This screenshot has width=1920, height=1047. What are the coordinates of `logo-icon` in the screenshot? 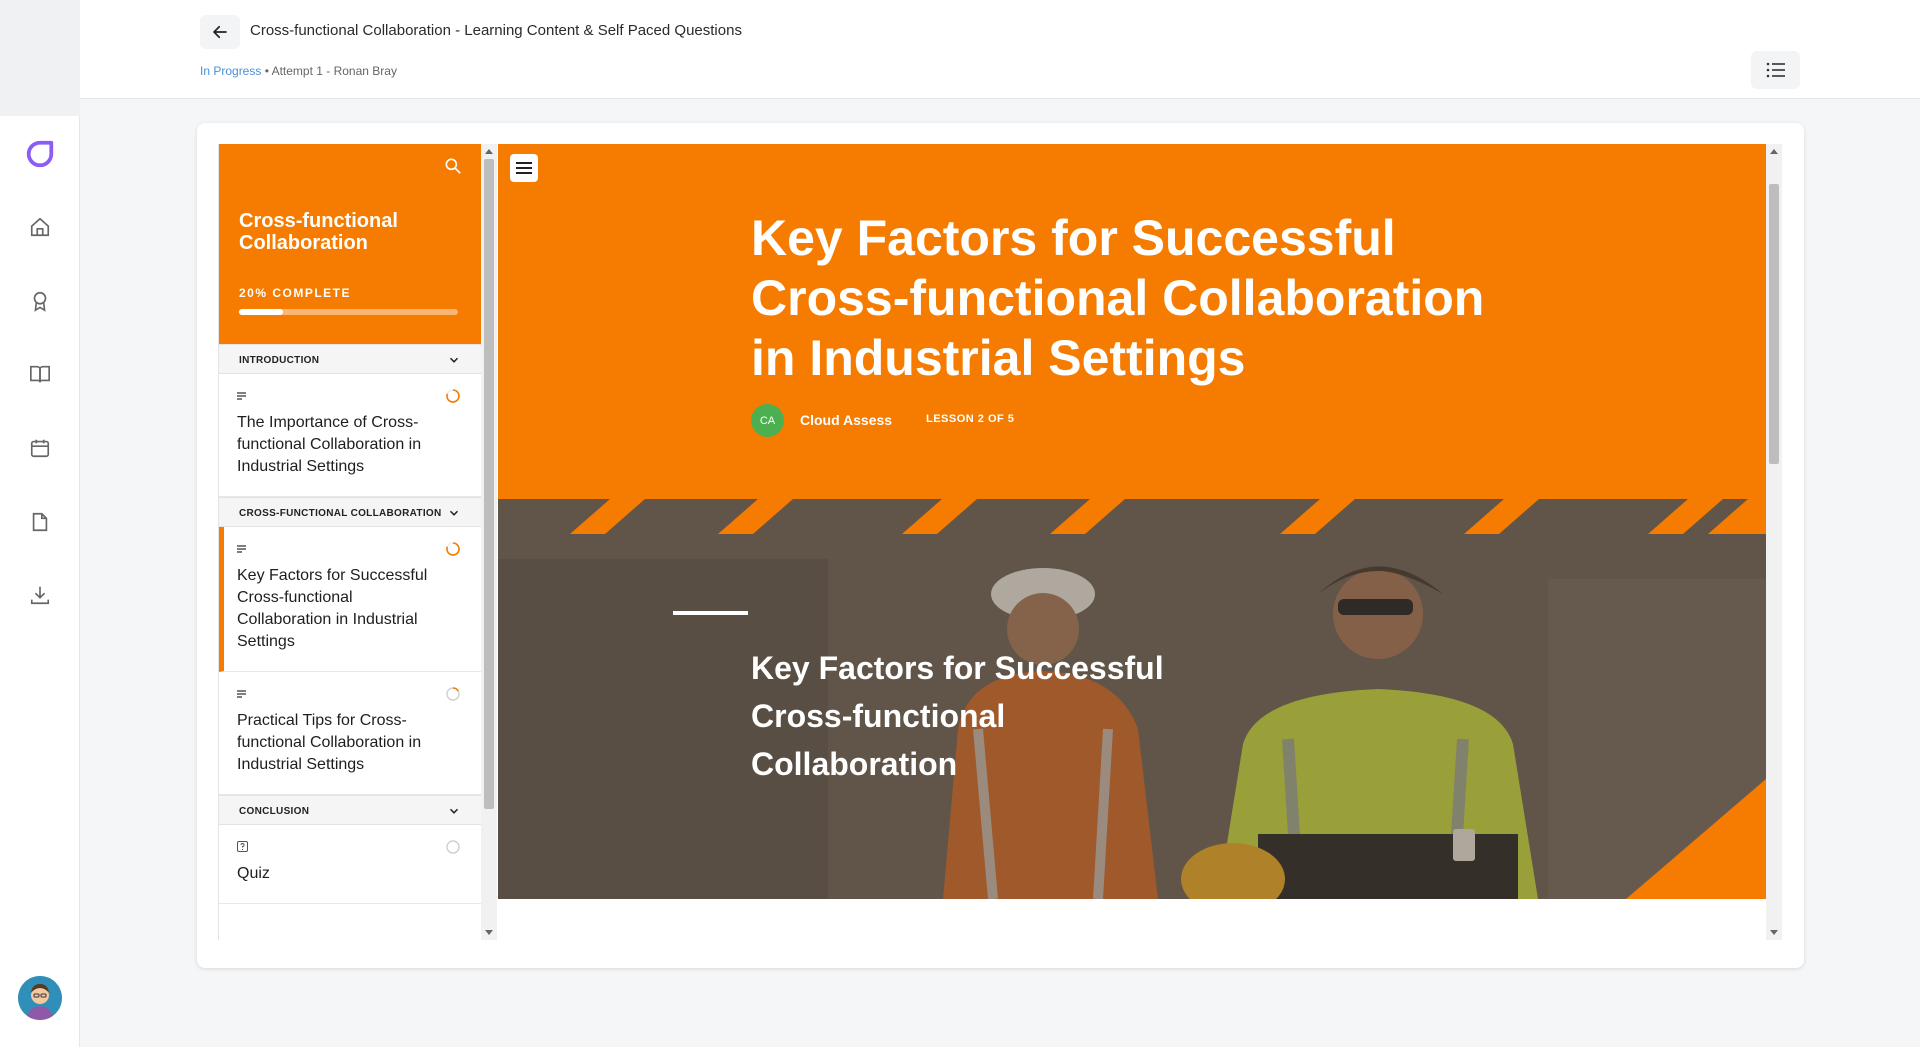 It's located at (40, 154).